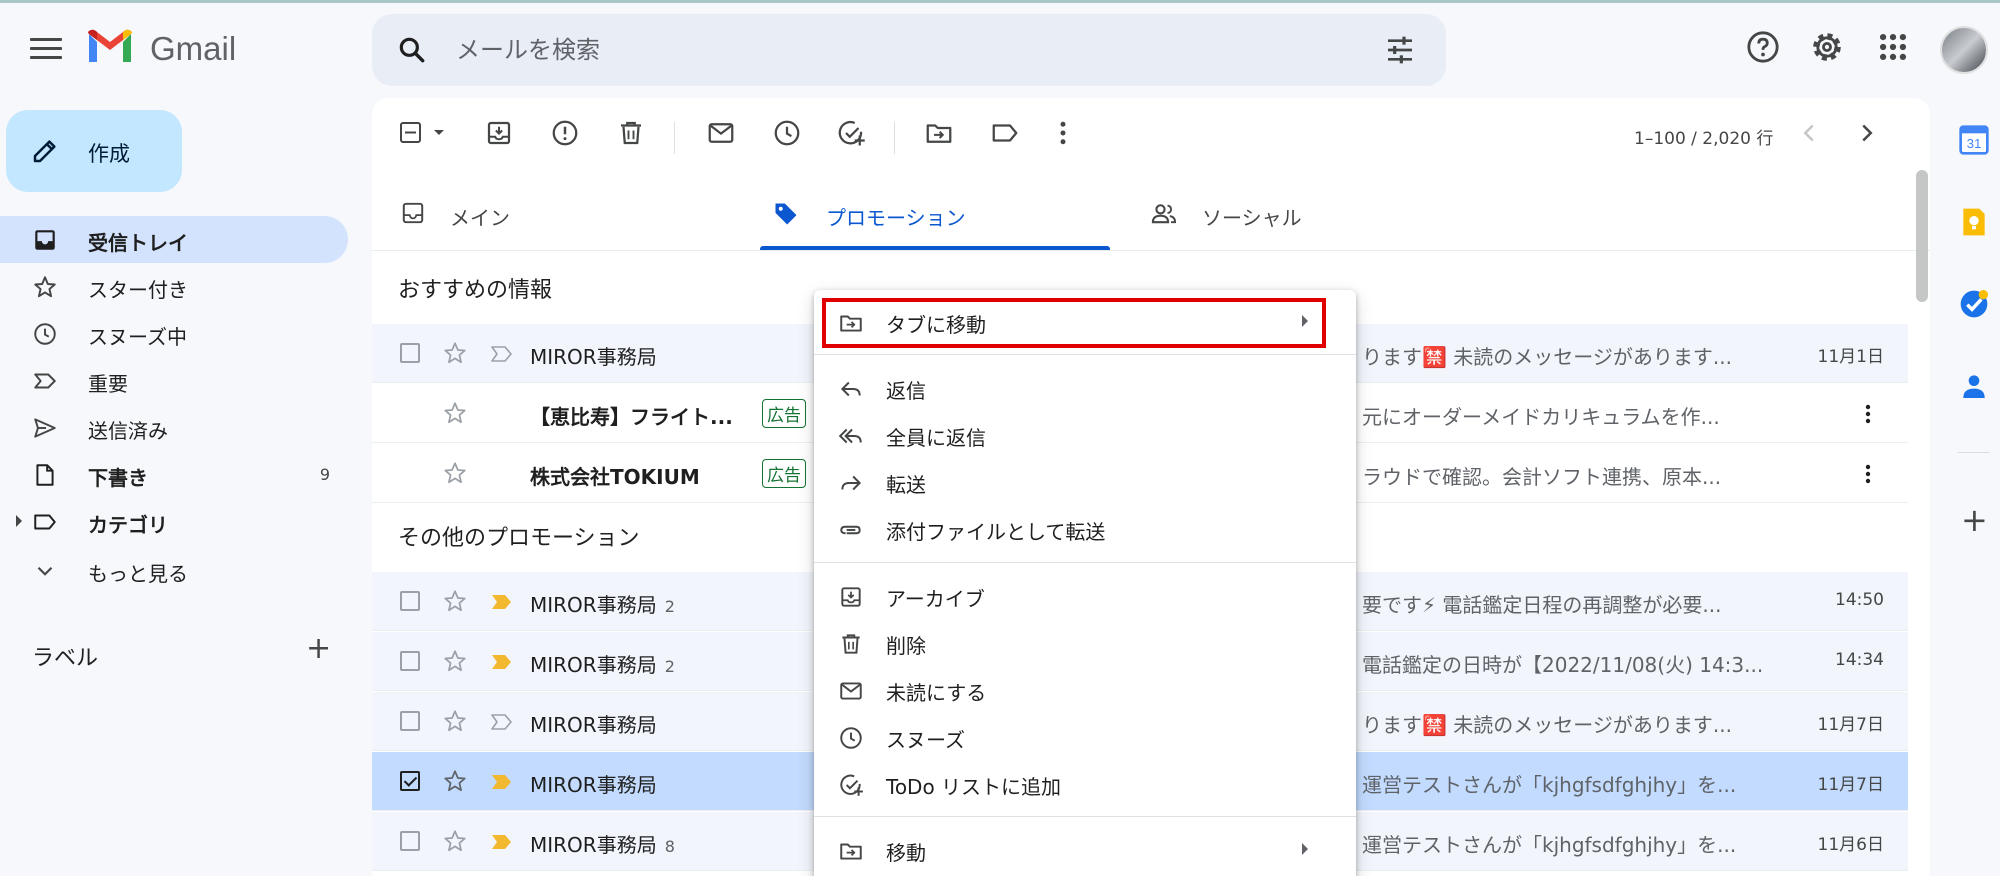 The image size is (2000, 876). I want to click on search-bar, so click(909, 50).